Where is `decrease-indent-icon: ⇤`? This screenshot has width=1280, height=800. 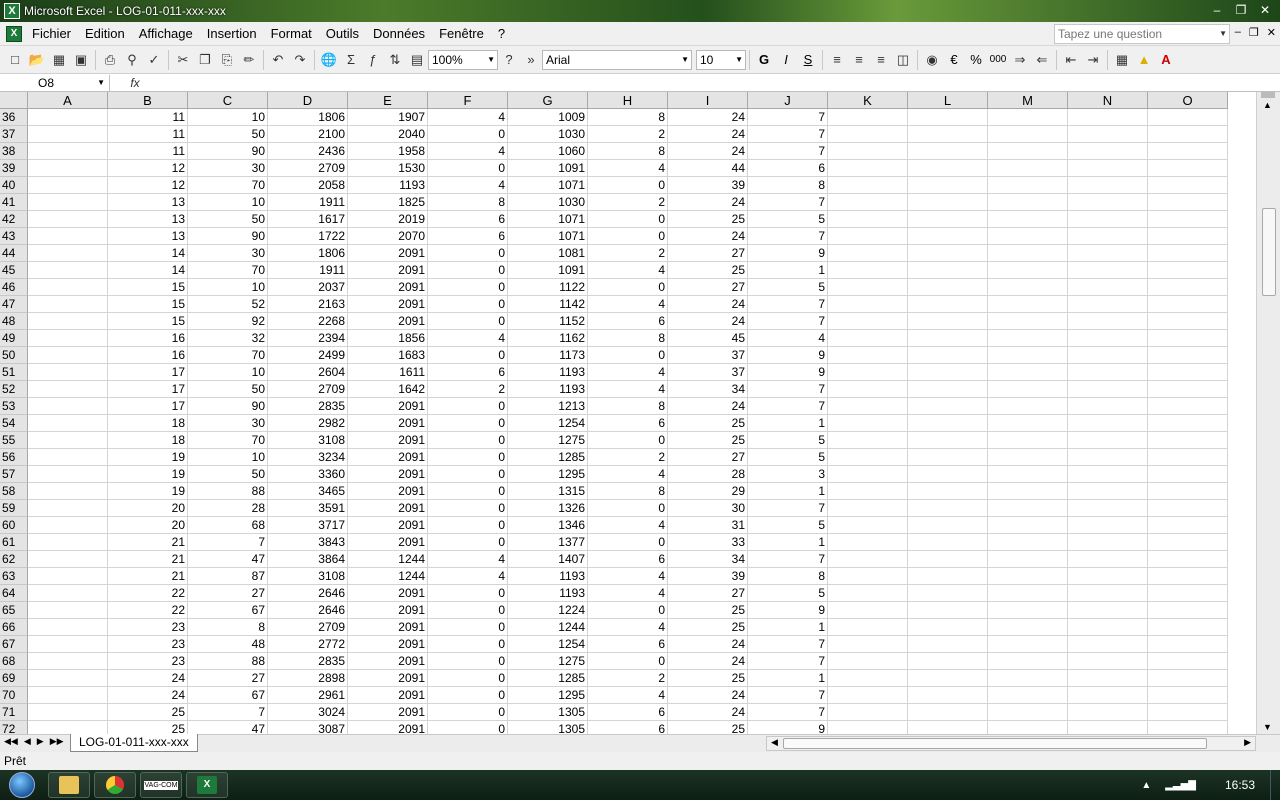 decrease-indent-icon: ⇤ is located at coordinates (1071, 60).